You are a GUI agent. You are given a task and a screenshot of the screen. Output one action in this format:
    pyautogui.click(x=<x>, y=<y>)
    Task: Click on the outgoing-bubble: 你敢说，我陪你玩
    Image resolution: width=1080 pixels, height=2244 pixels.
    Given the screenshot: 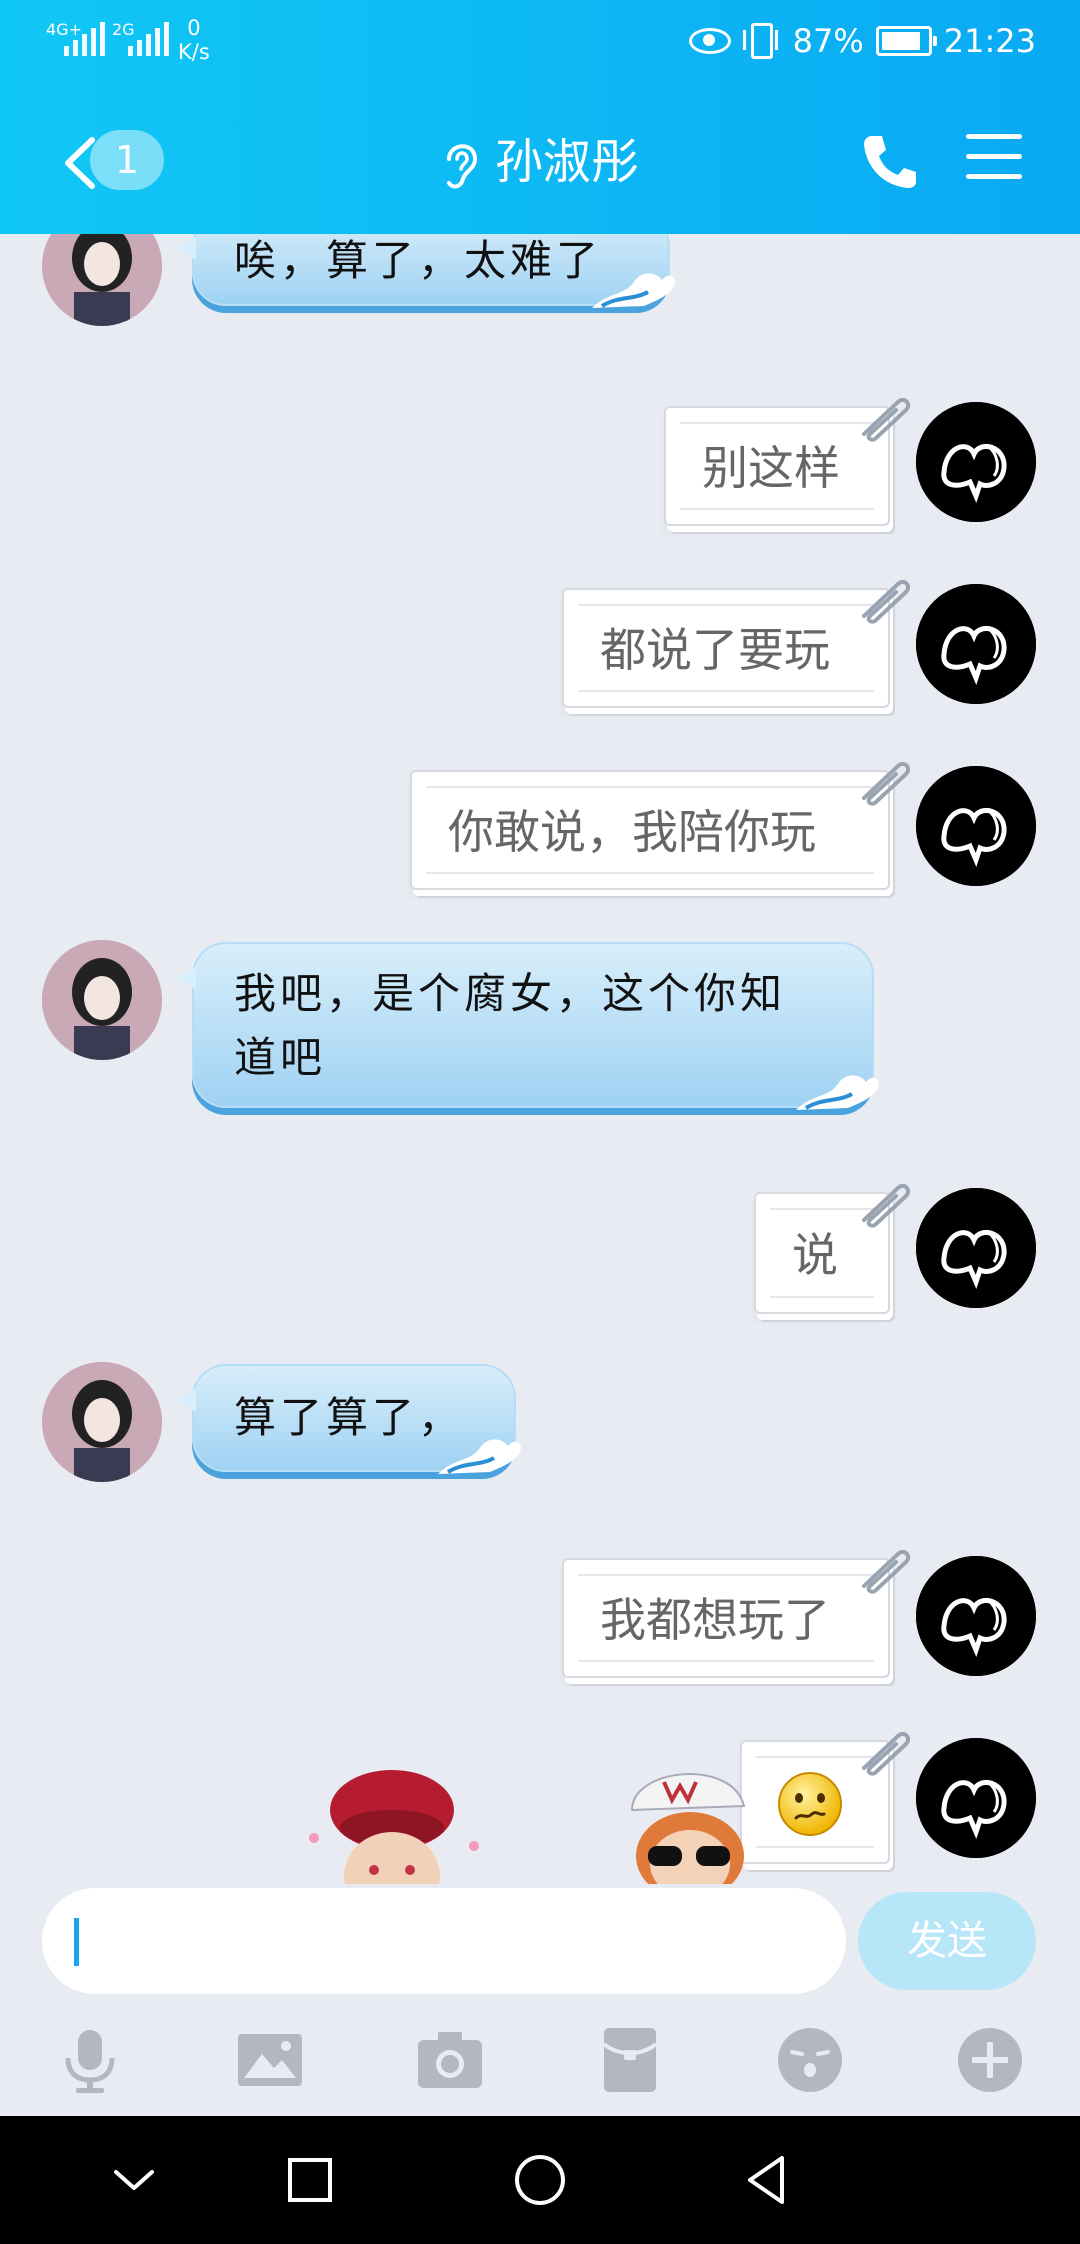 What is the action you would take?
    pyautogui.click(x=660, y=825)
    